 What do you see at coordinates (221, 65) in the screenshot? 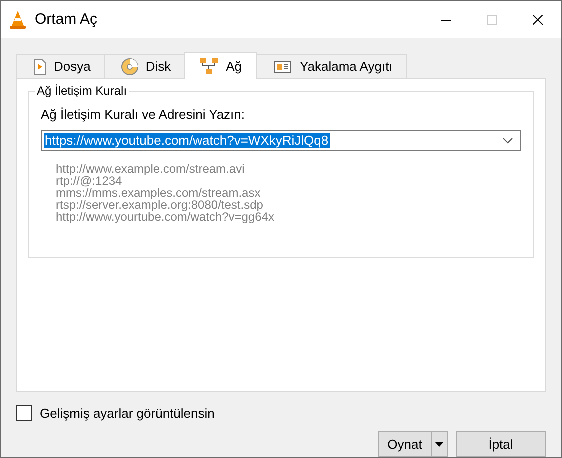
I see `tab: Ağ` at bounding box center [221, 65].